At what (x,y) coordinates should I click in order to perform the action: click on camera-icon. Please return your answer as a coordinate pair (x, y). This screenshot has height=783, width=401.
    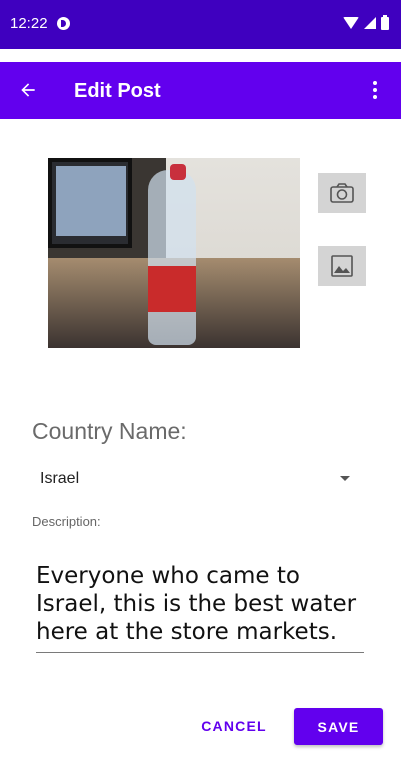
    Looking at the image, I should click on (342, 193).